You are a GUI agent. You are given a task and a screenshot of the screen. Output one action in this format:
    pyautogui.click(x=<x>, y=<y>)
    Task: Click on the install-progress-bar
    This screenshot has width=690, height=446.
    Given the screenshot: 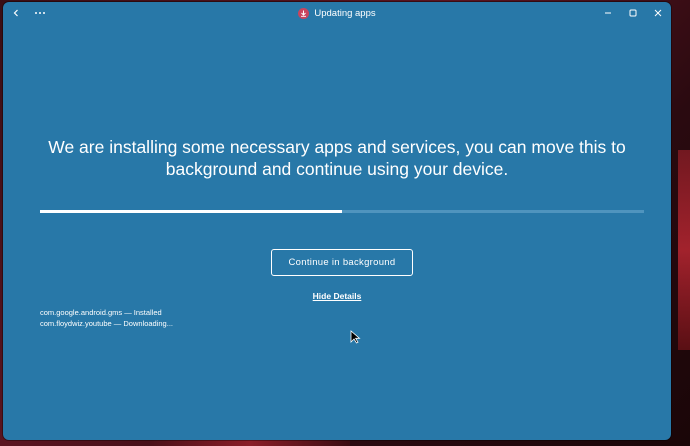 What is the action you would take?
    pyautogui.click(x=342, y=211)
    